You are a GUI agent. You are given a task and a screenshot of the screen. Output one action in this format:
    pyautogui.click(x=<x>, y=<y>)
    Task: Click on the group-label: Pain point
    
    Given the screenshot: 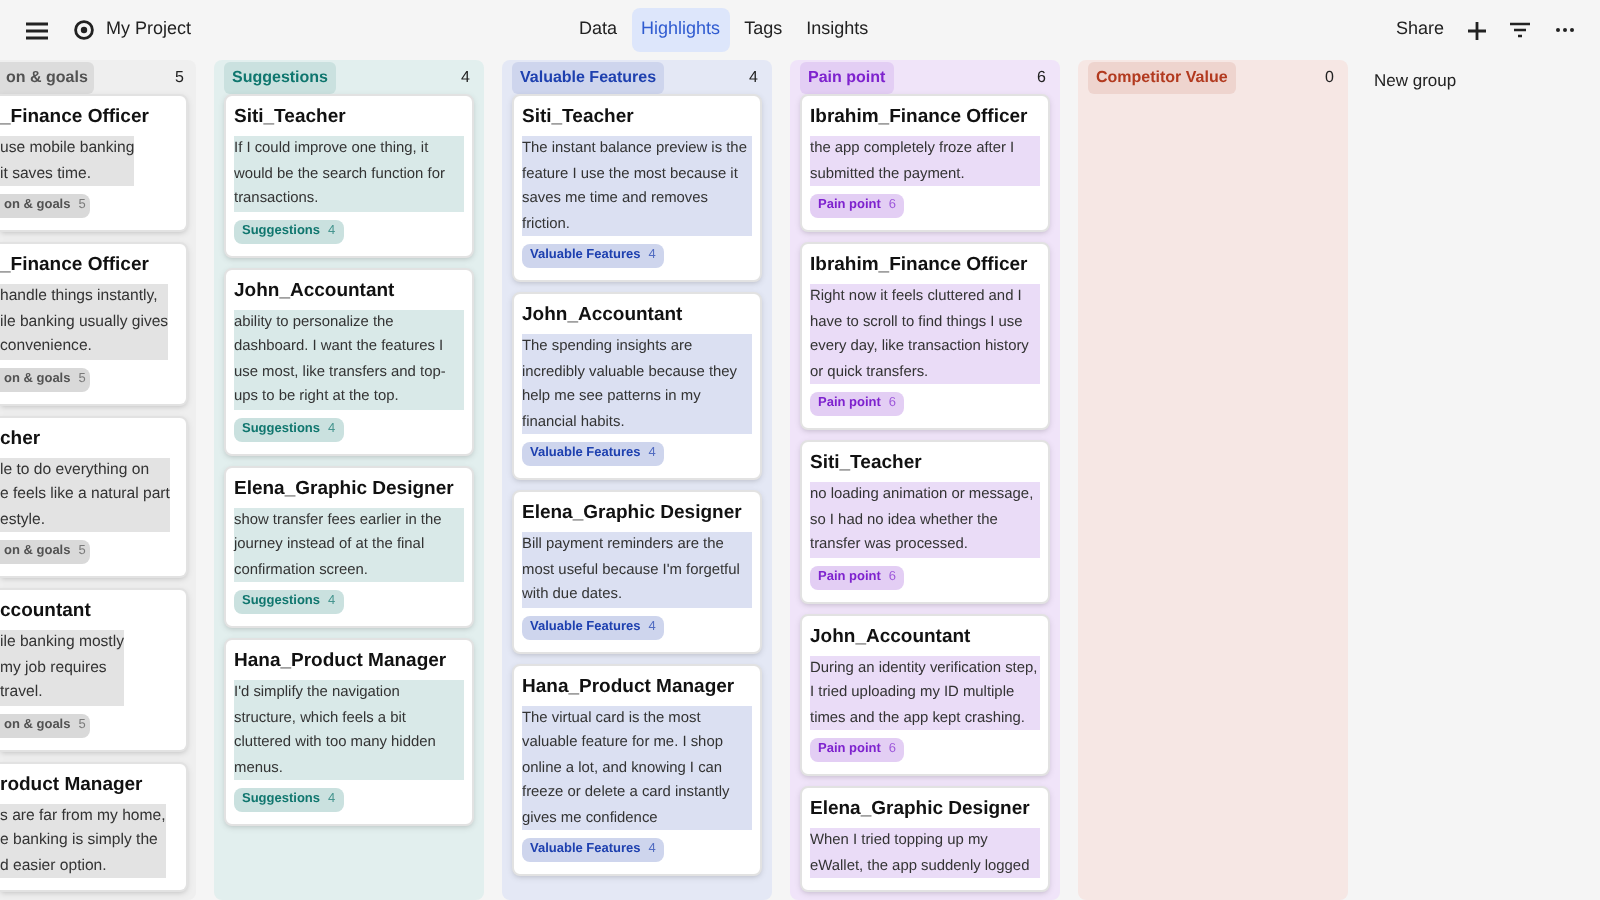 What is the action you would take?
    pyautogui.click(x=847, y=78)
    